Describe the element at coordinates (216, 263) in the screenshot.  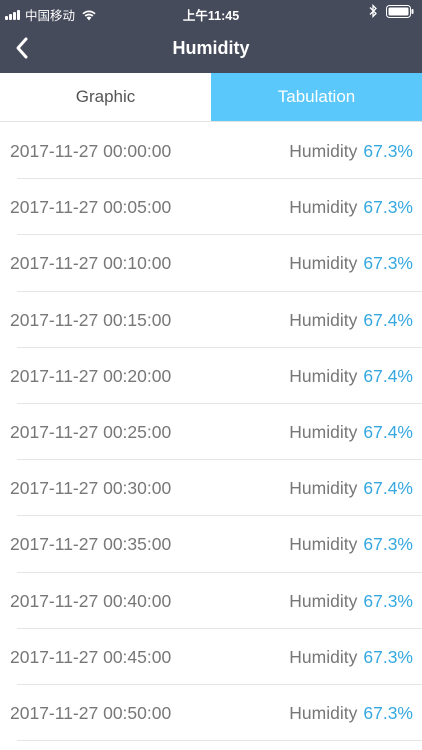
I see `table-row: 2017-11-27 00:10:00 Humidity 67.3%` at that location.